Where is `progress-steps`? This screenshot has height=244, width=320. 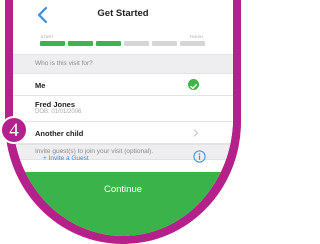
progress-steps is located at coordinates (122, 43).